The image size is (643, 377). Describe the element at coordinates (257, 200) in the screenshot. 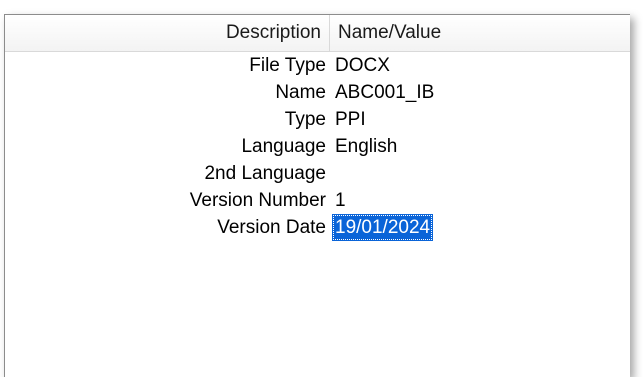

I see `row-label: Version Number` at that location.